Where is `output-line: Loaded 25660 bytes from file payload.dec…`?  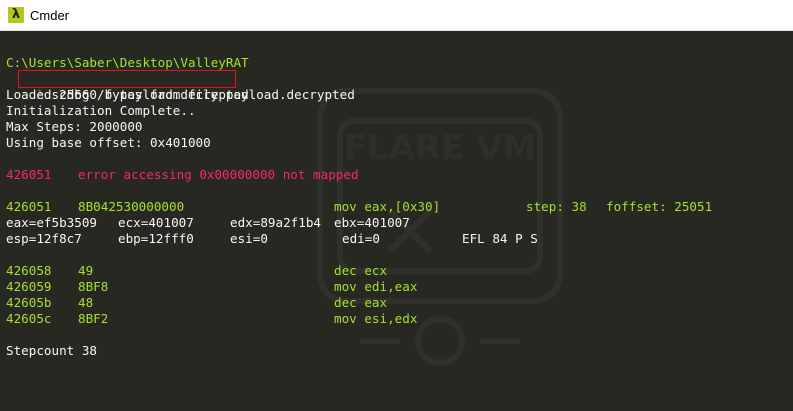
output-line: Loaded 25660 bytes from file payload.dec… is located at coordinates (180, 94).